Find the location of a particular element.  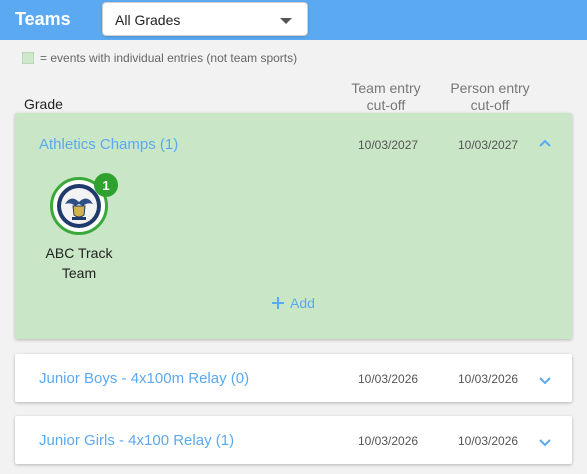

event-name: Athletics Champs (1) is located at coordinates (108, 144).